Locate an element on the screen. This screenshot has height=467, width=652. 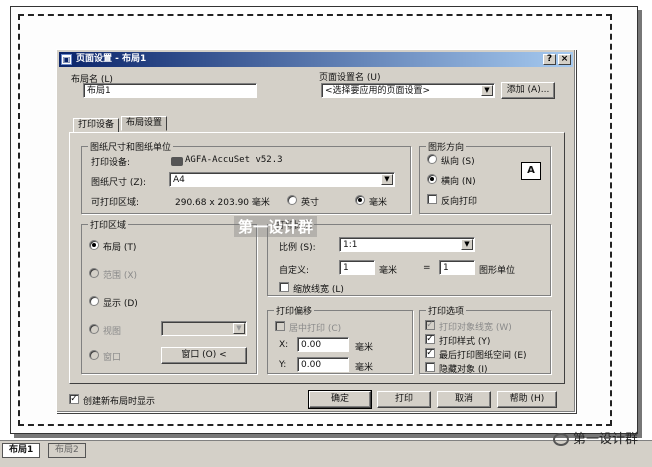
equals-sign: = is located at coordinates (427, 268).